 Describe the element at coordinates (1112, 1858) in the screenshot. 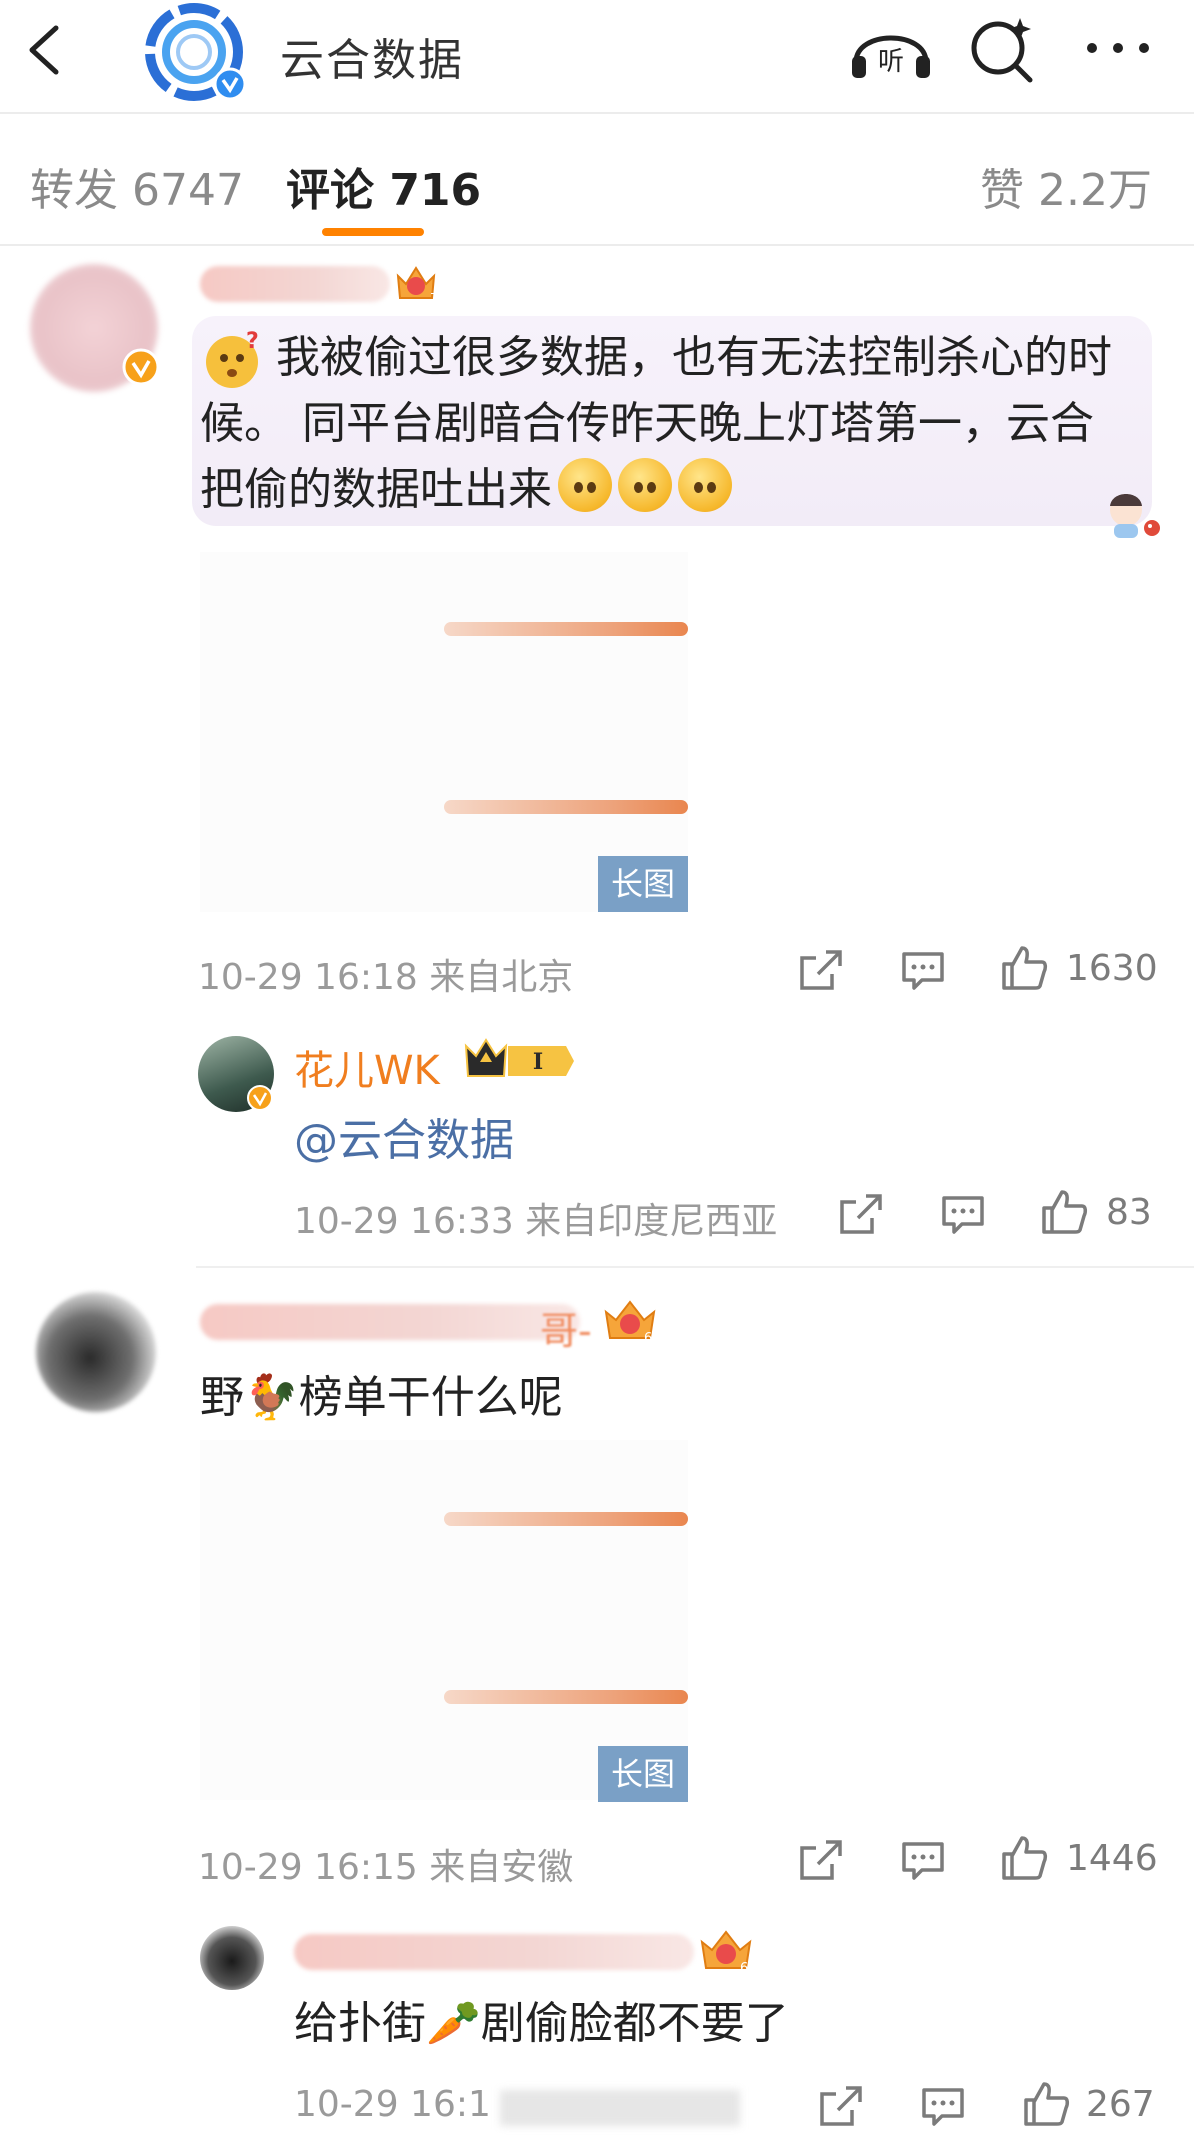

I see `like-count: 1446` at that location.